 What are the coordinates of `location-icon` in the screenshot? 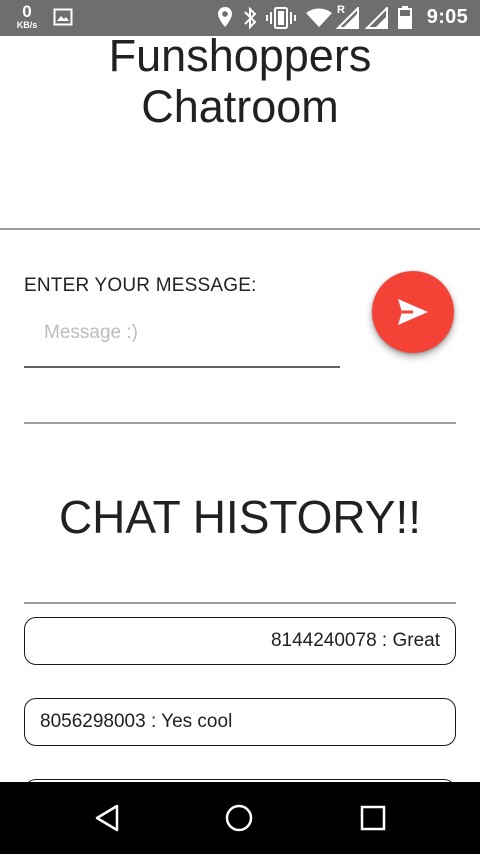 It's located at (225, 17).